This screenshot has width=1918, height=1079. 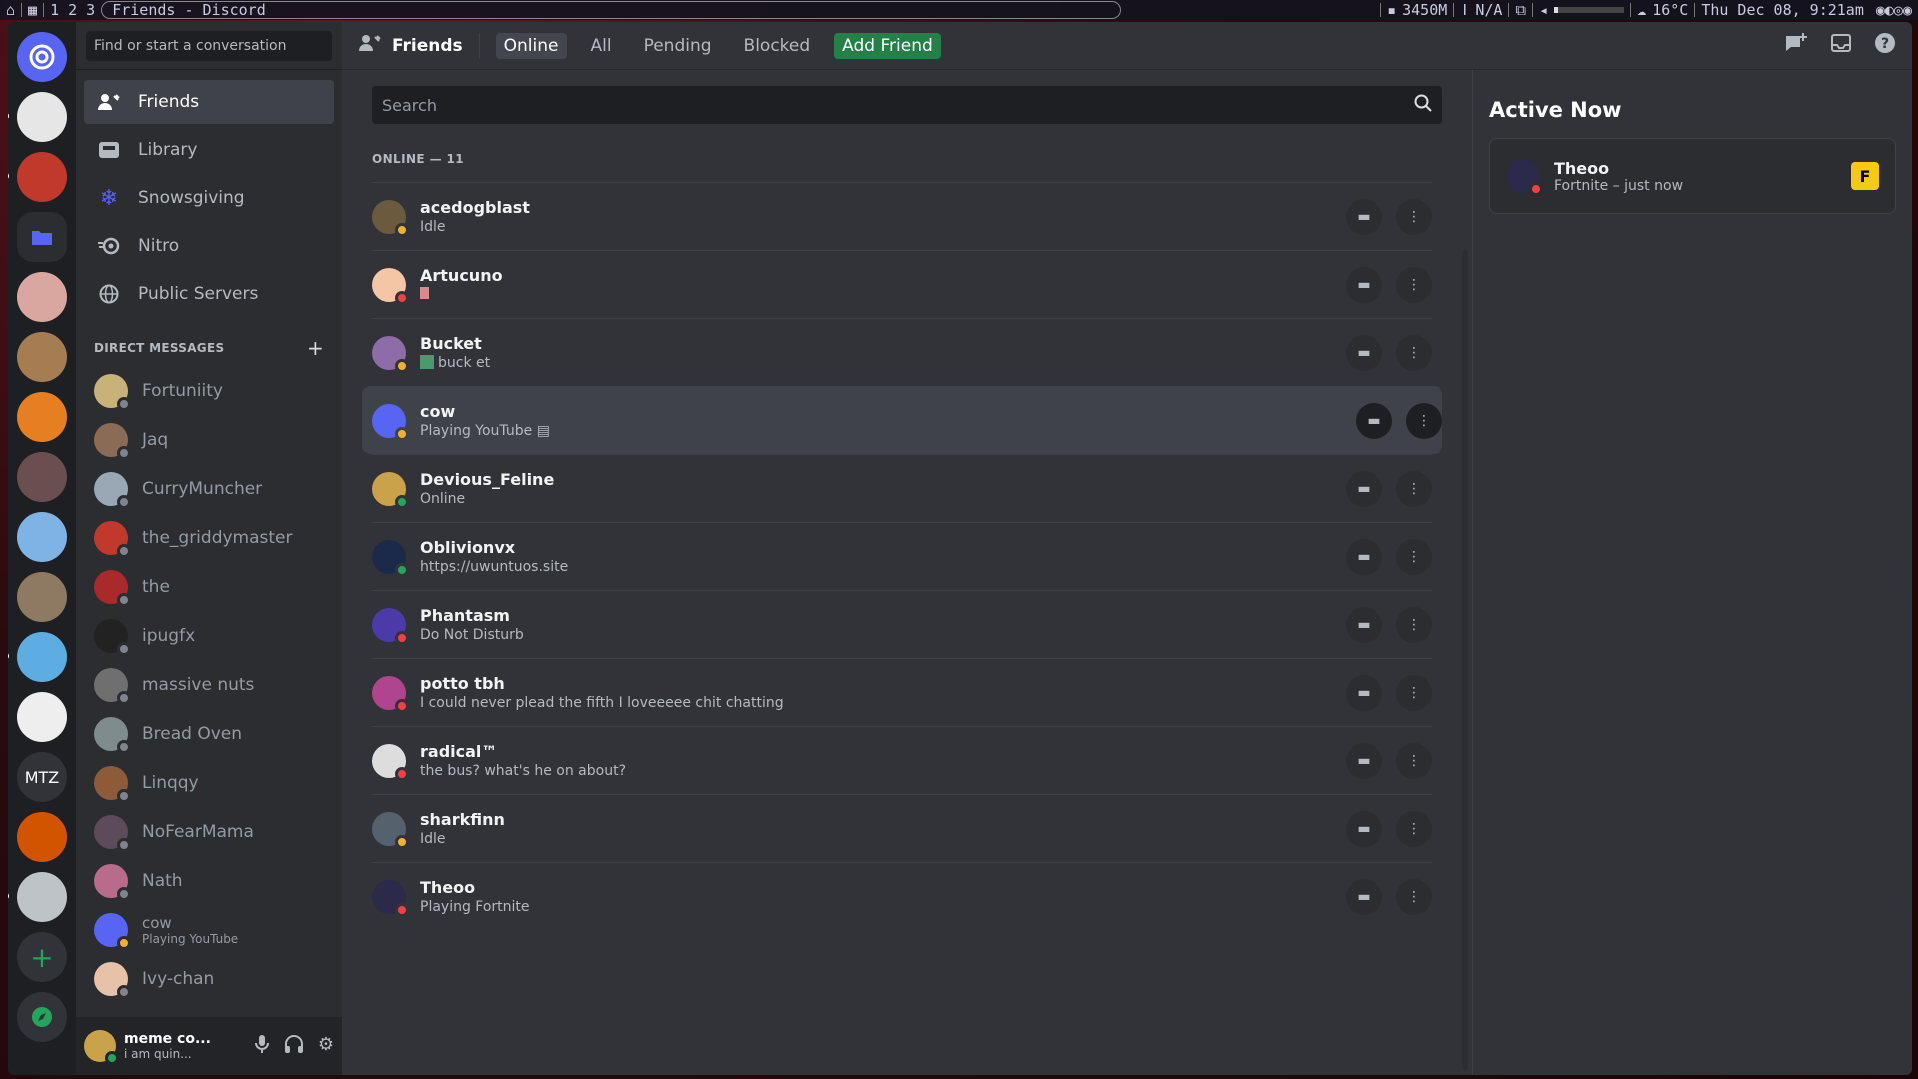 I want to click on friend-row: Artucuno ▬ ⋮, so click(x=902, y=284).